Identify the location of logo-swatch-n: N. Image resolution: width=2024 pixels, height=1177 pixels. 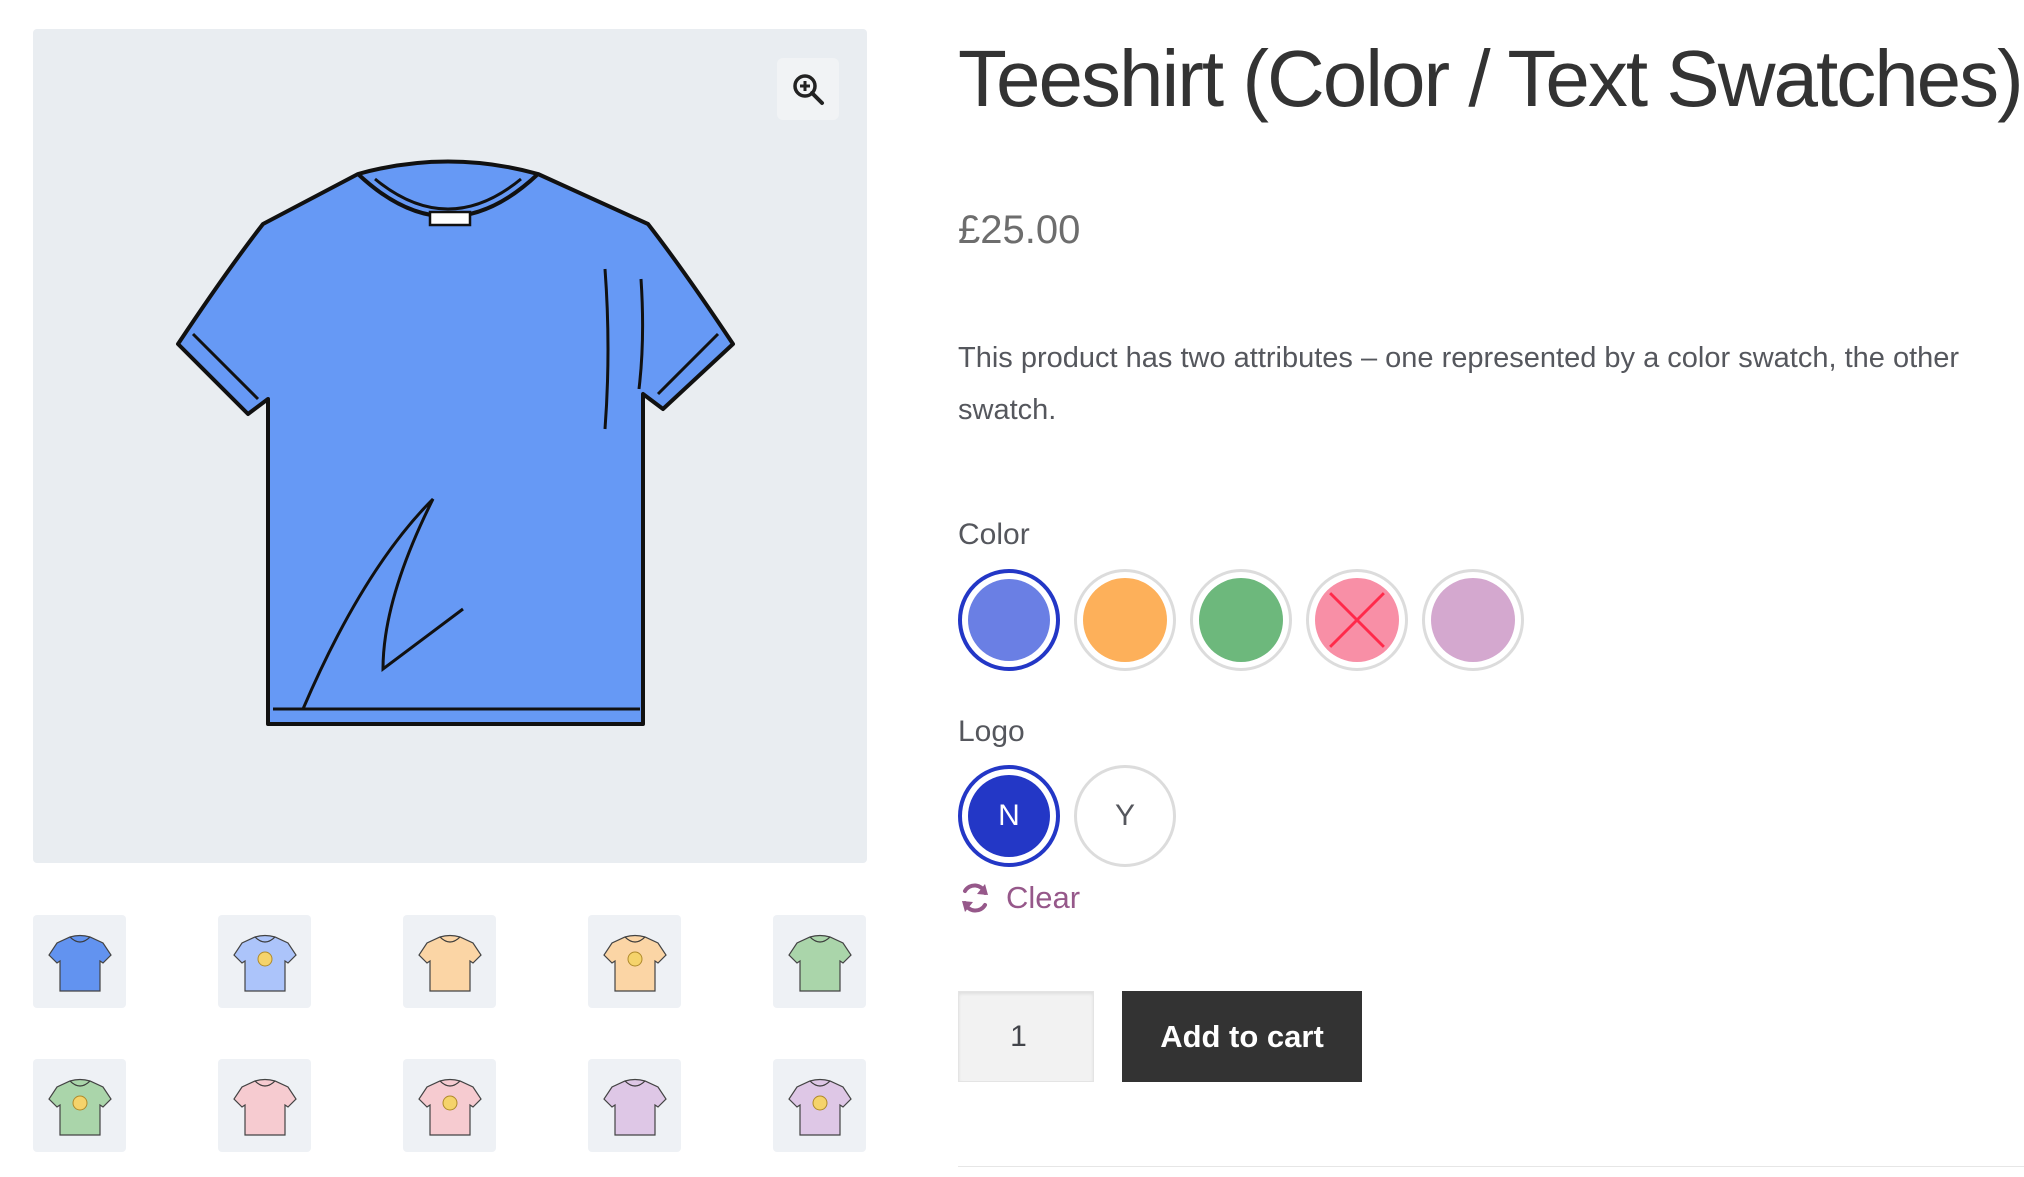
(1009, 816).